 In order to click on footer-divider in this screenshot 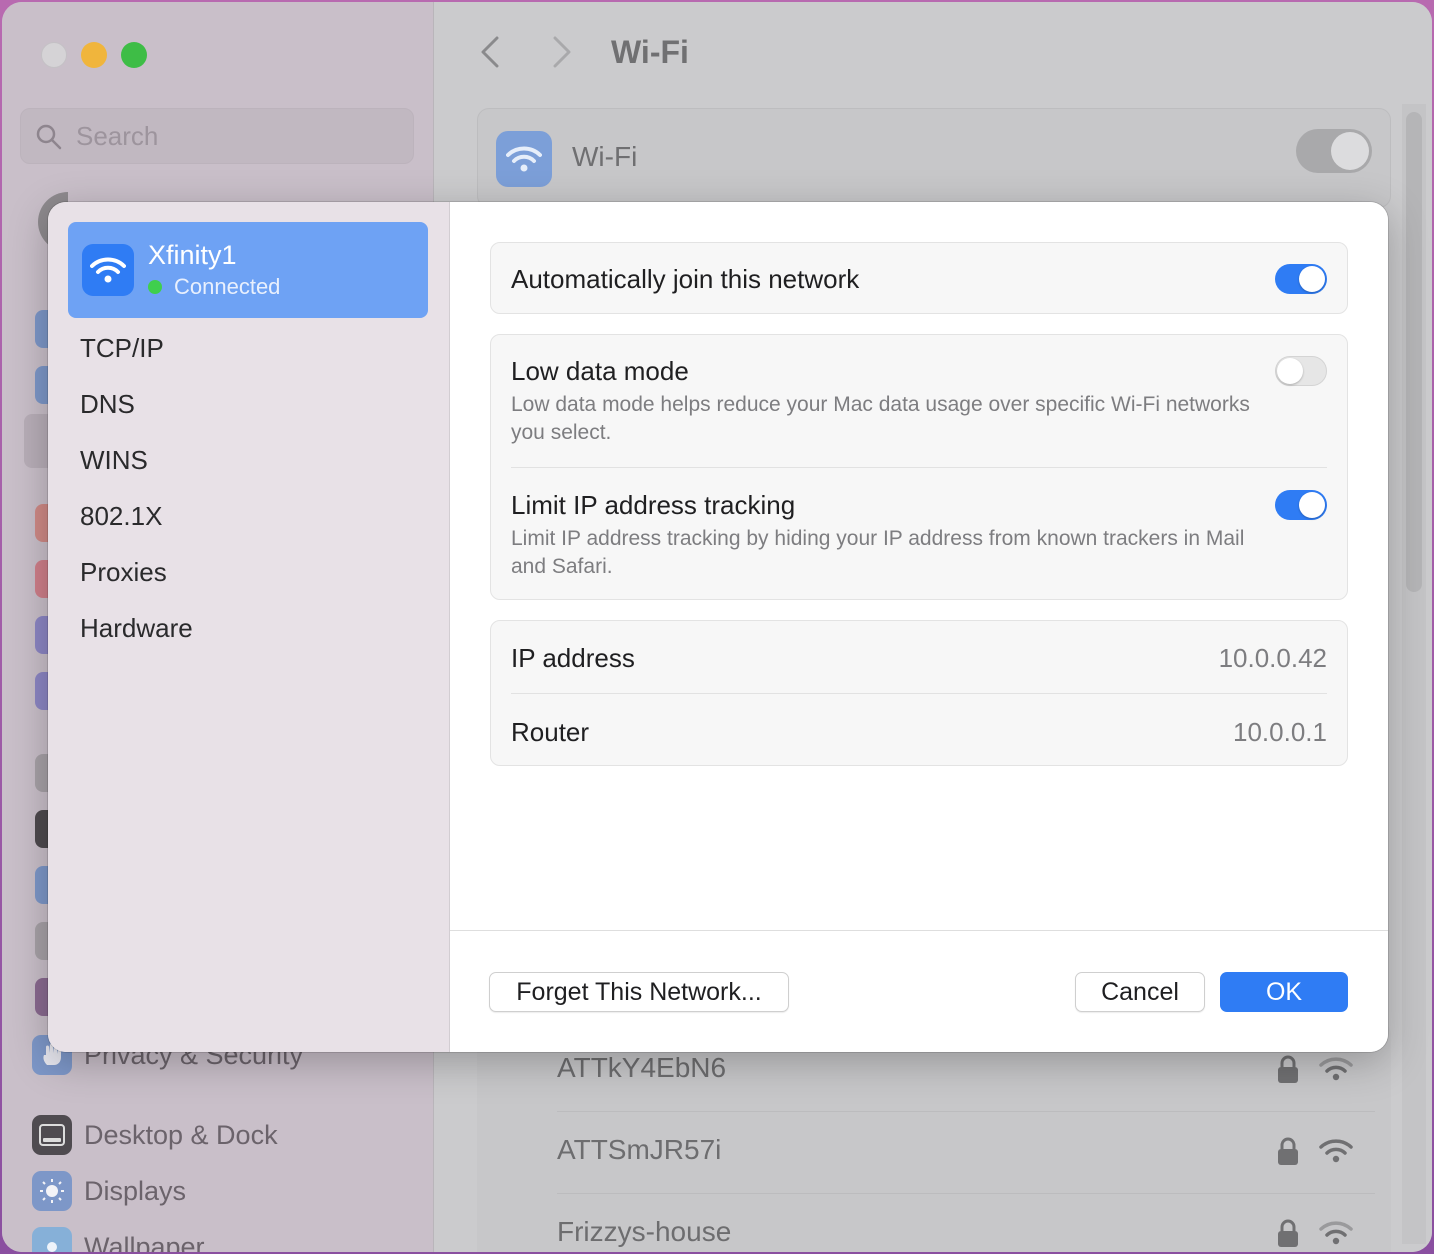, I will do `click(919, 930)`.